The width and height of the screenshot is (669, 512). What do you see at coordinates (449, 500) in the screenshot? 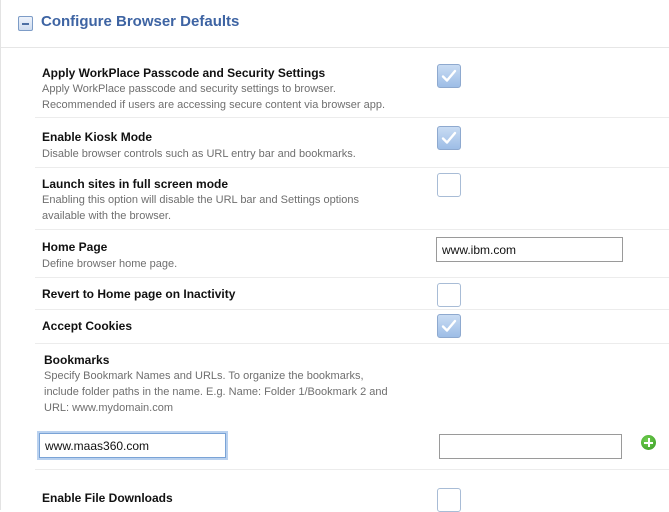
I see `downloads-checkbox` at bounding box center [449, 500].